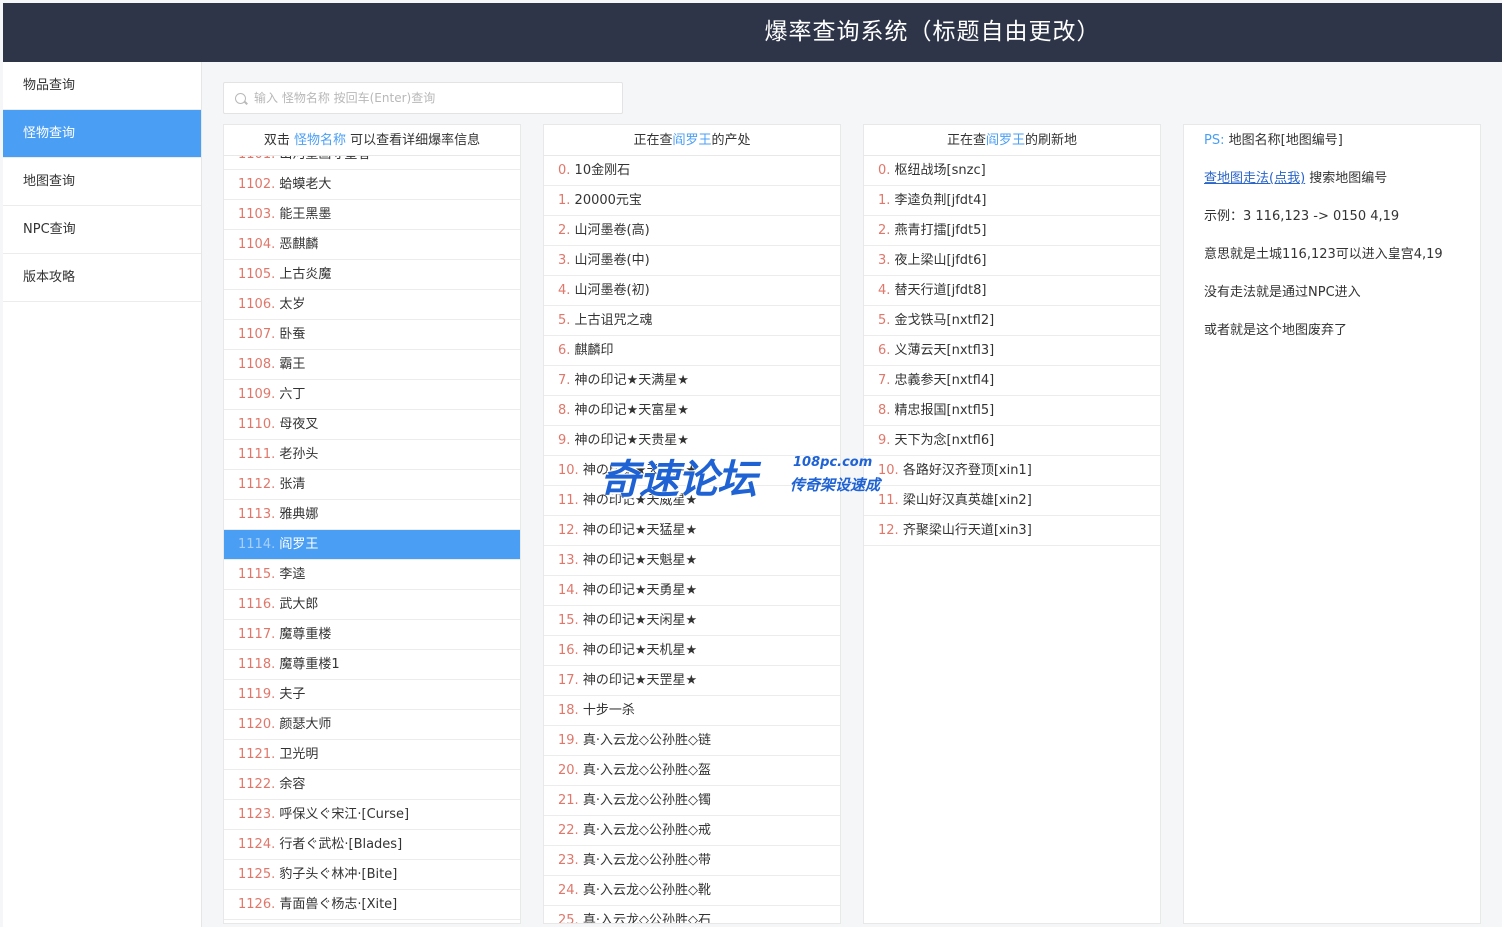 Image resolution: width=1502 pixels, height=927 pixels. I want to click on item-name: 麒麟印, so click(594, 350).